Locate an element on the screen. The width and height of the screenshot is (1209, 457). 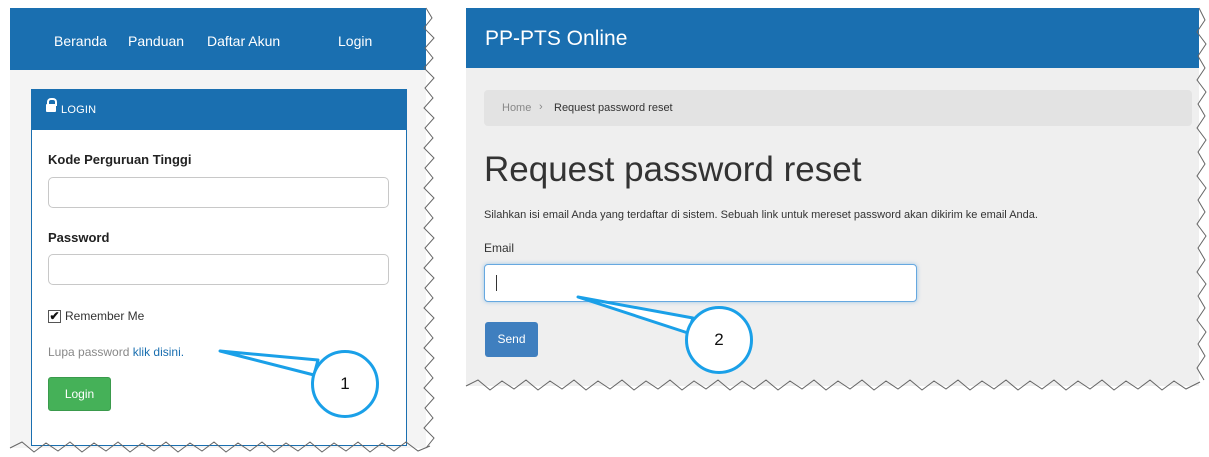
torn-edge-right-bottom is located at coordinates (833, 385).